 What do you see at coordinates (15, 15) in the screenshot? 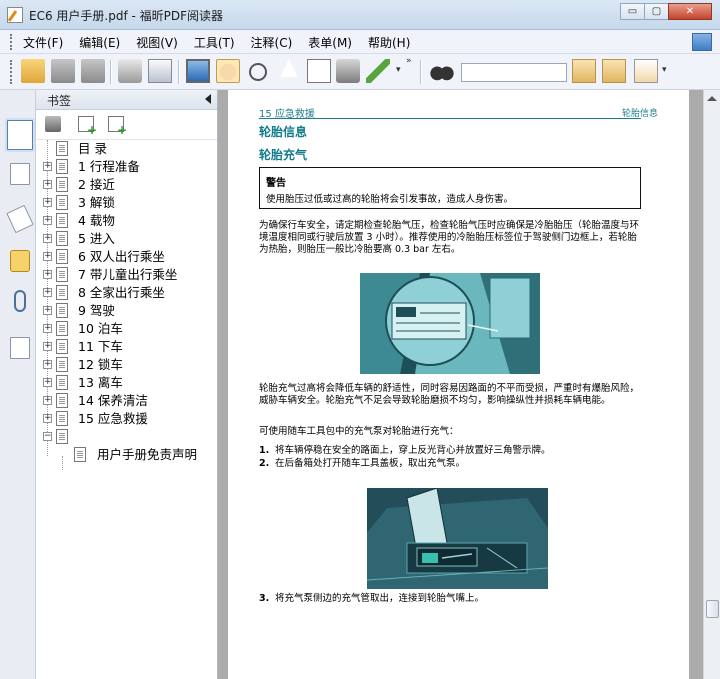
I see `app-logo-icon` at bounding box center [15, 15].